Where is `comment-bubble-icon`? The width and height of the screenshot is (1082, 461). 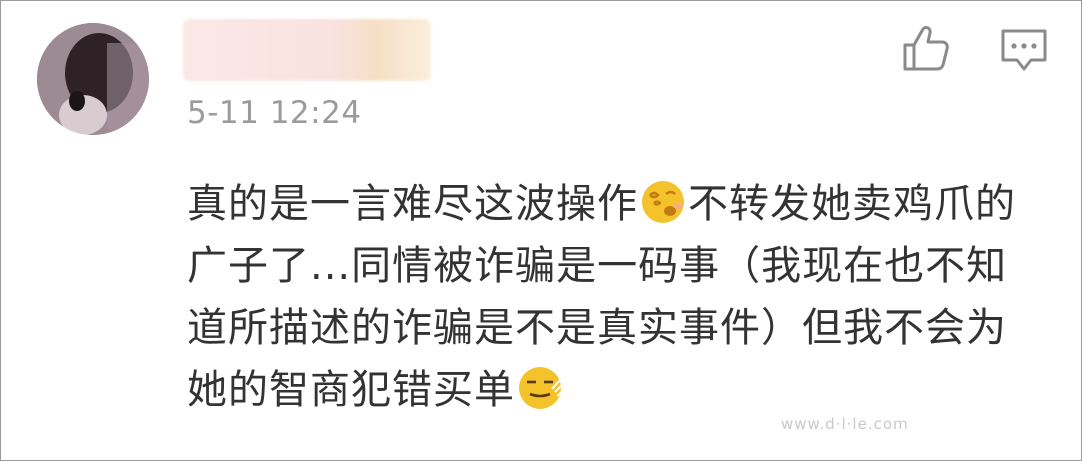 comment-bubble-icon is located at coordinates (1024, 50).